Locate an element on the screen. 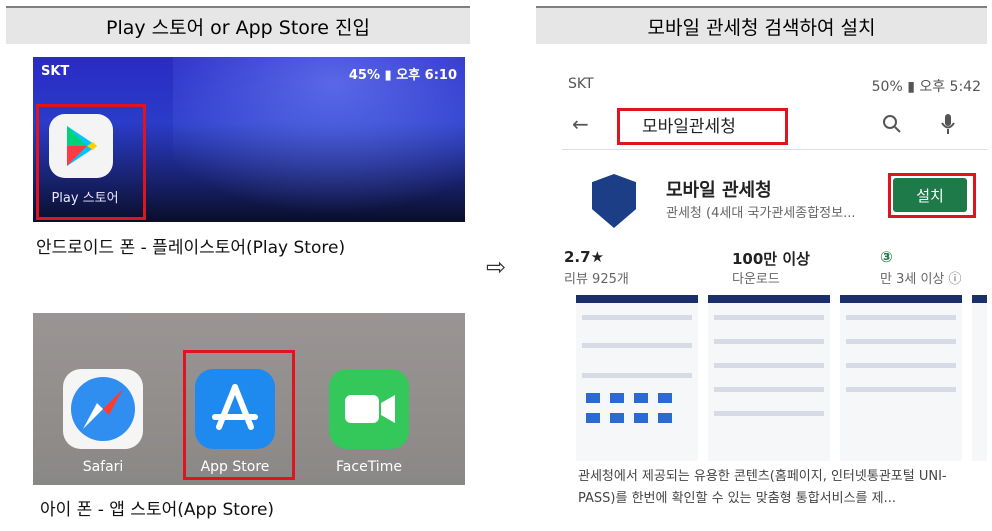  downloads-label: 다운로드 is located at coordinates (756, 279).